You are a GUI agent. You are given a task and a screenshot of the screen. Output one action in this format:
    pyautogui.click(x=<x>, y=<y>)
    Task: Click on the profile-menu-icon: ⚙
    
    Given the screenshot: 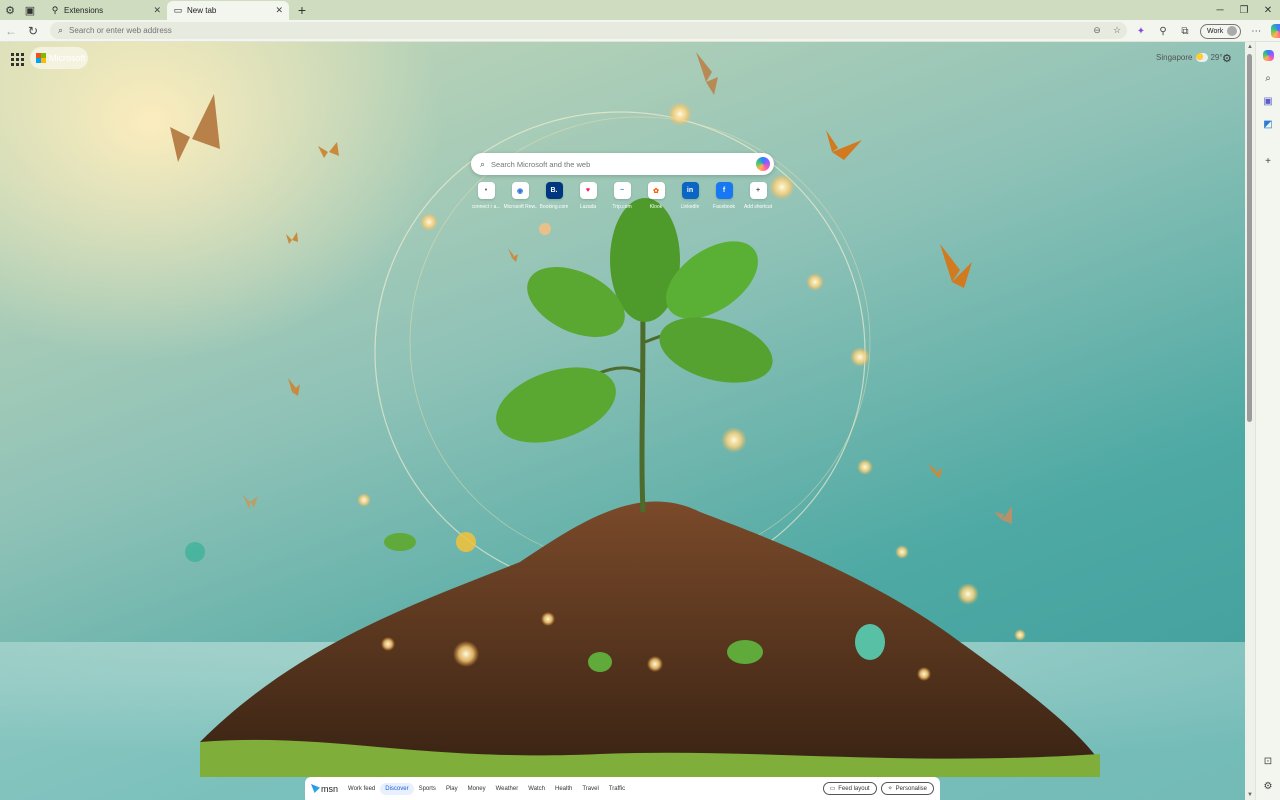 What is the action you would take?
    pyautogui.click(x=10, y=10)
    